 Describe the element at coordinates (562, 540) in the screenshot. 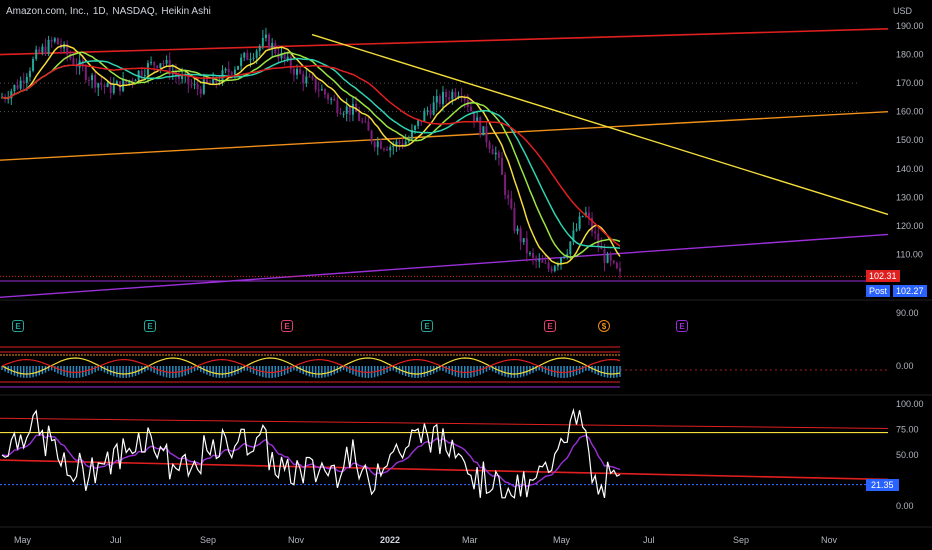

I see `x-tick-label: May` at that location.